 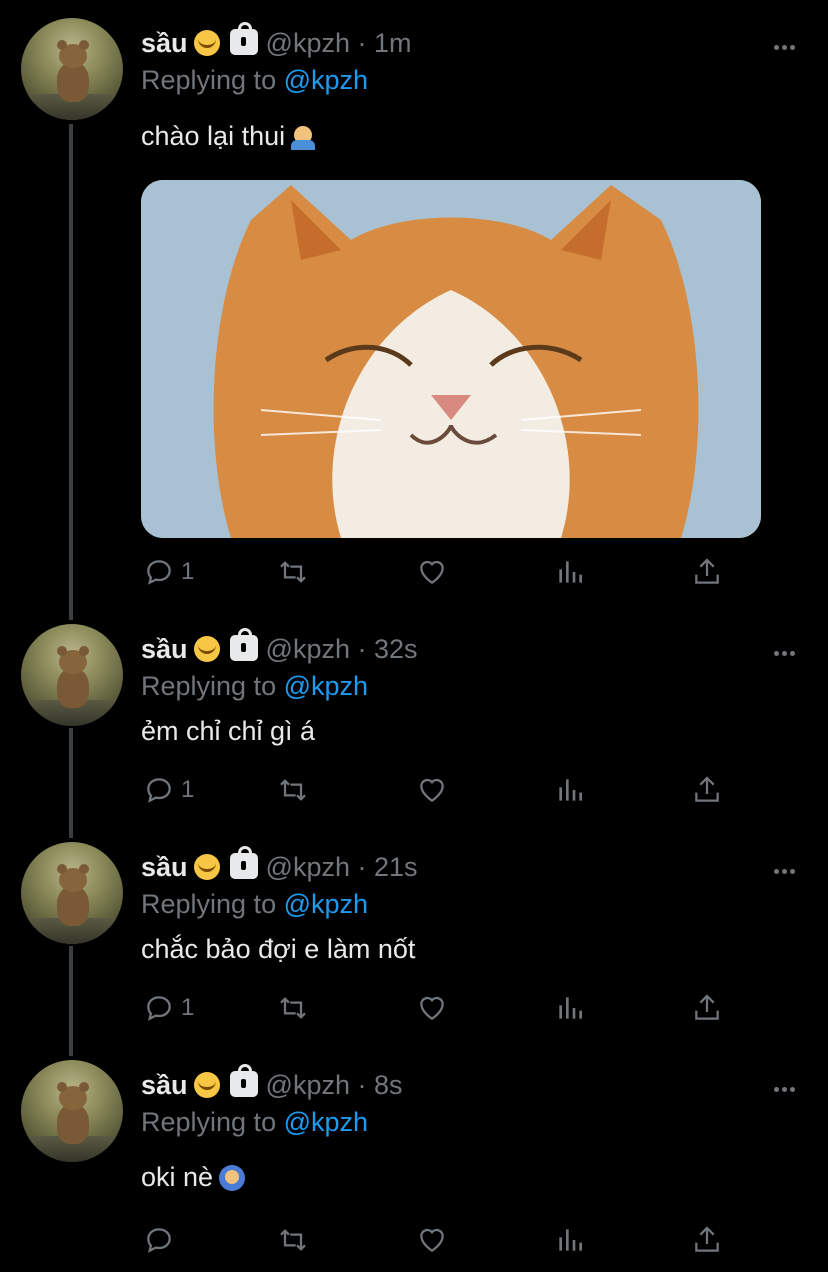 I want to click on tweet-actions, so click(x=441, y=1240).